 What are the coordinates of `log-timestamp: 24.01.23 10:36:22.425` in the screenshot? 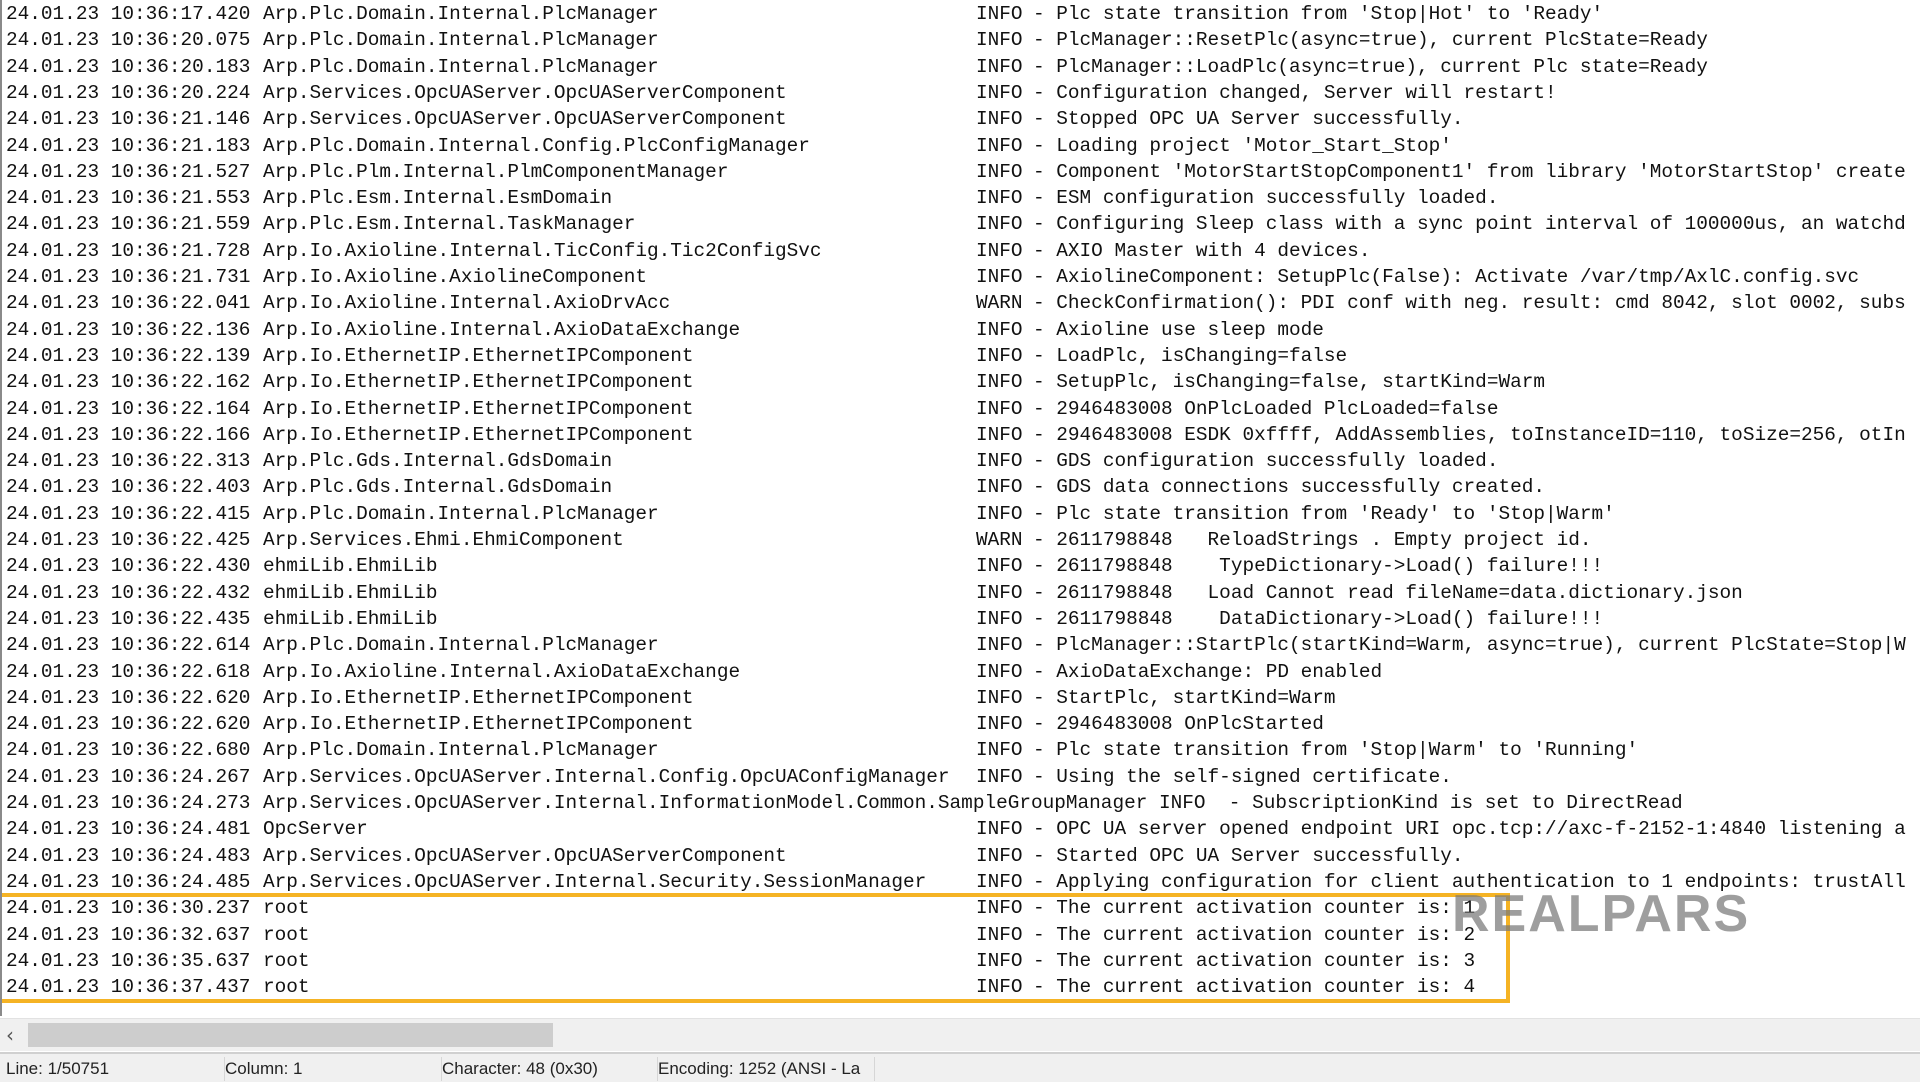 It's located at (128, 540).